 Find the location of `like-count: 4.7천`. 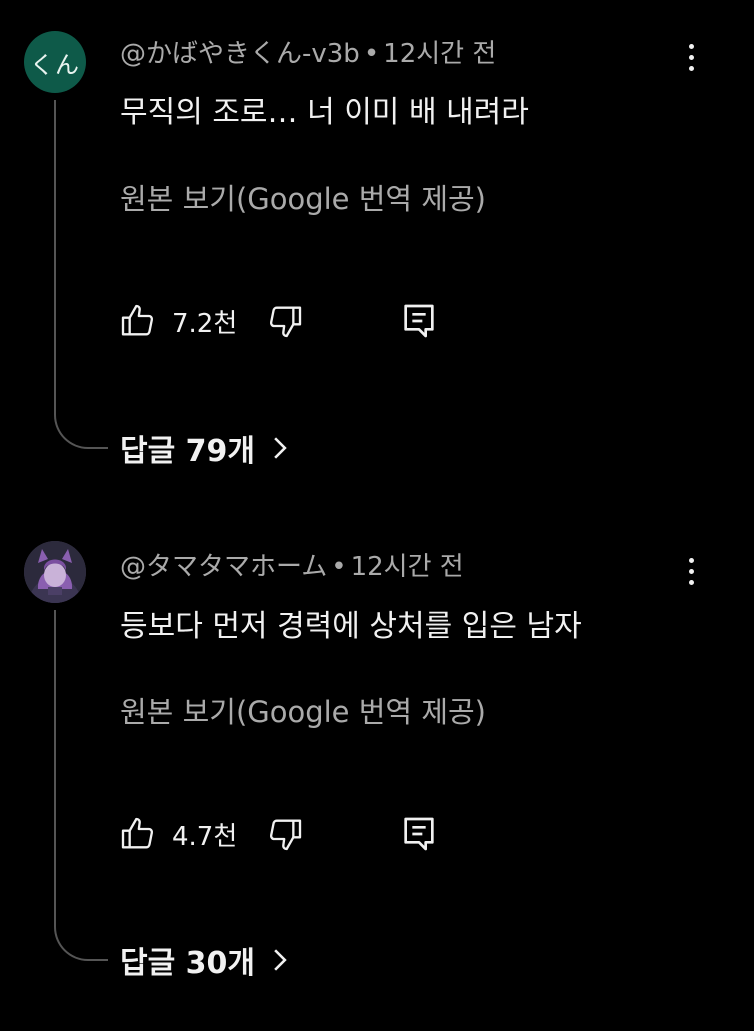

like-count: 4.7천 is located at coordinates (205, 836).